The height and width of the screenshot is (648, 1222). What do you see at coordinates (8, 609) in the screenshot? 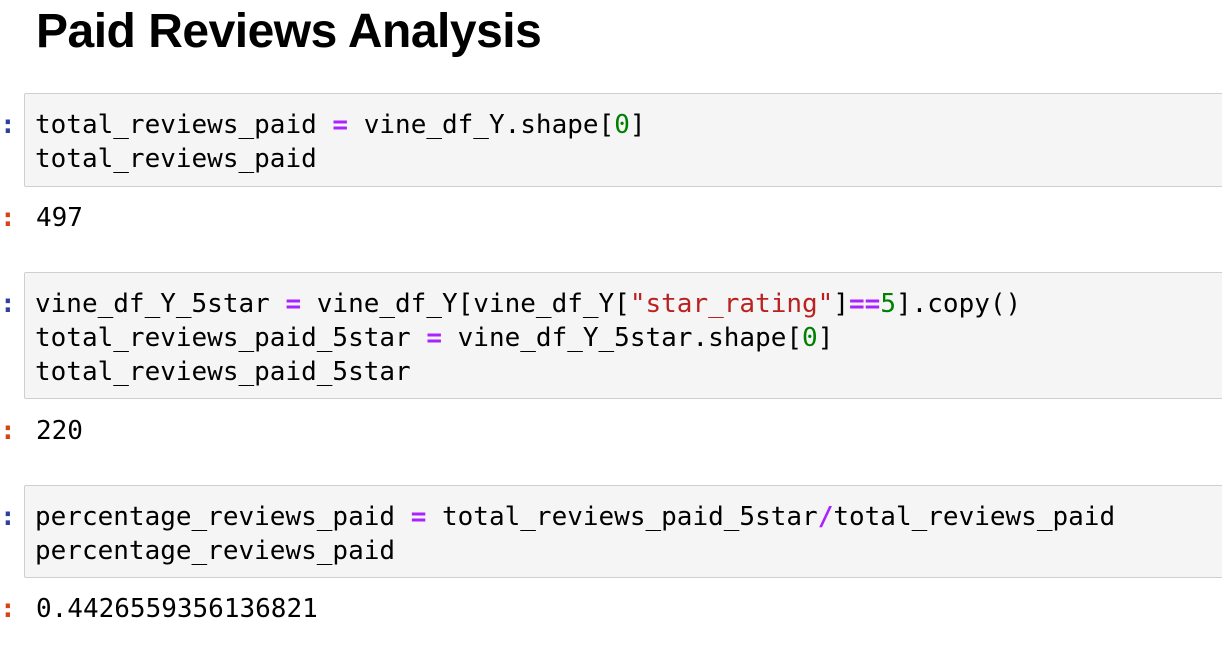
I see `output-prompt-3: :` at bounding box center [8, 609].